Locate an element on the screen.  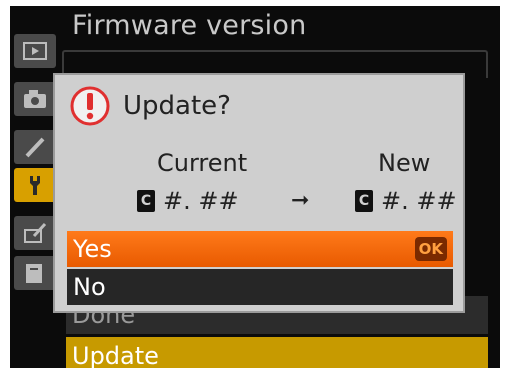
sidebar-tab-playback is located at coordinates (35, 51).